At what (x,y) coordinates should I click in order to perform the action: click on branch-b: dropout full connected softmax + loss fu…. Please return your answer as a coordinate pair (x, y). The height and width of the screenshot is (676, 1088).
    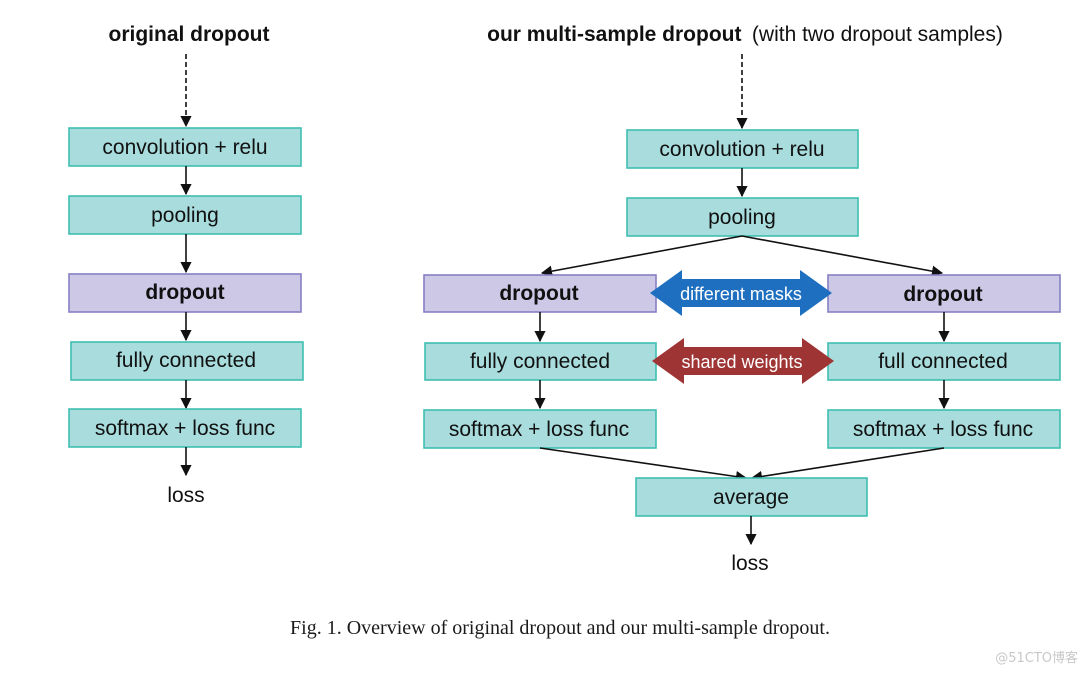
    Looking at the image, I should click on (944, 361).